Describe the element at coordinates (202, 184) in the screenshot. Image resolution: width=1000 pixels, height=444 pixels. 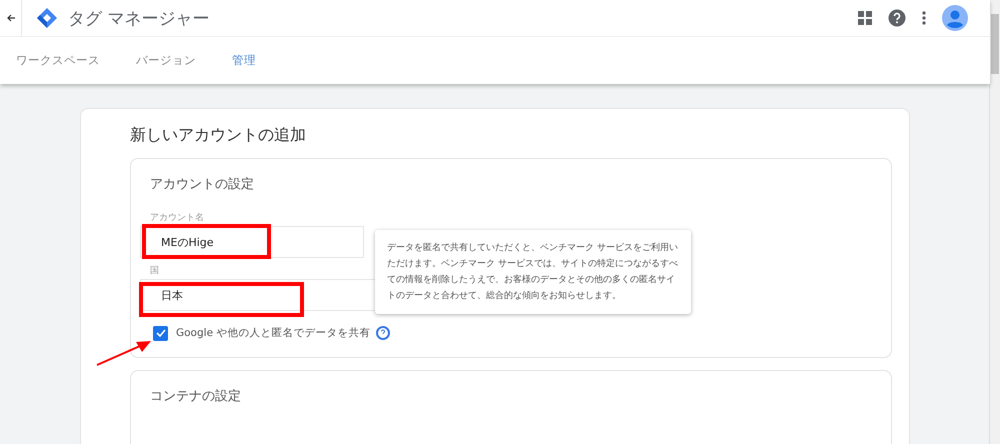
I see `section-title: アカウントの設定` at that location.